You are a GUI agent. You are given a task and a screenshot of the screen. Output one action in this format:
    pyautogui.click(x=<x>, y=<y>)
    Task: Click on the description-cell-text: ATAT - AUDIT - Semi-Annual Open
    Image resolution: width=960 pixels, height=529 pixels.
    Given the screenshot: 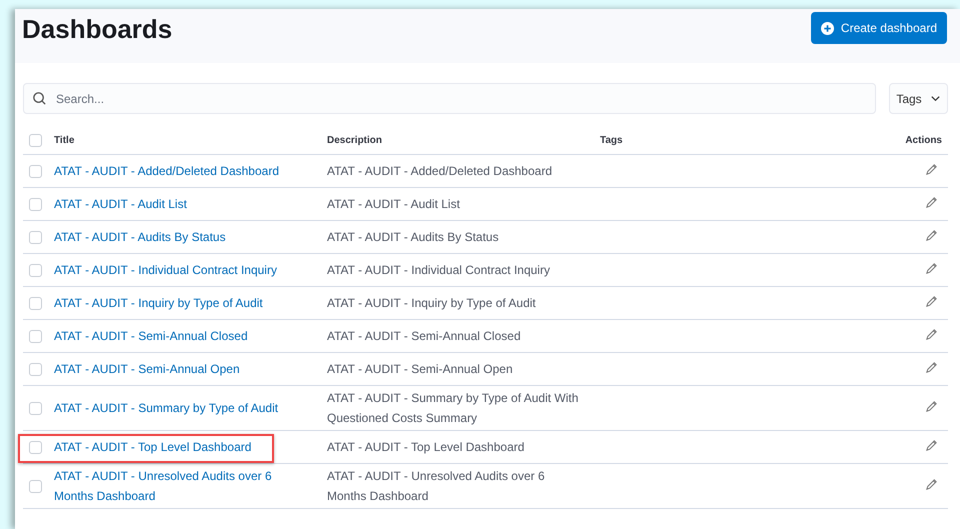 What is the action you would take?
    pyautogui.click(x=420, y=369)
    